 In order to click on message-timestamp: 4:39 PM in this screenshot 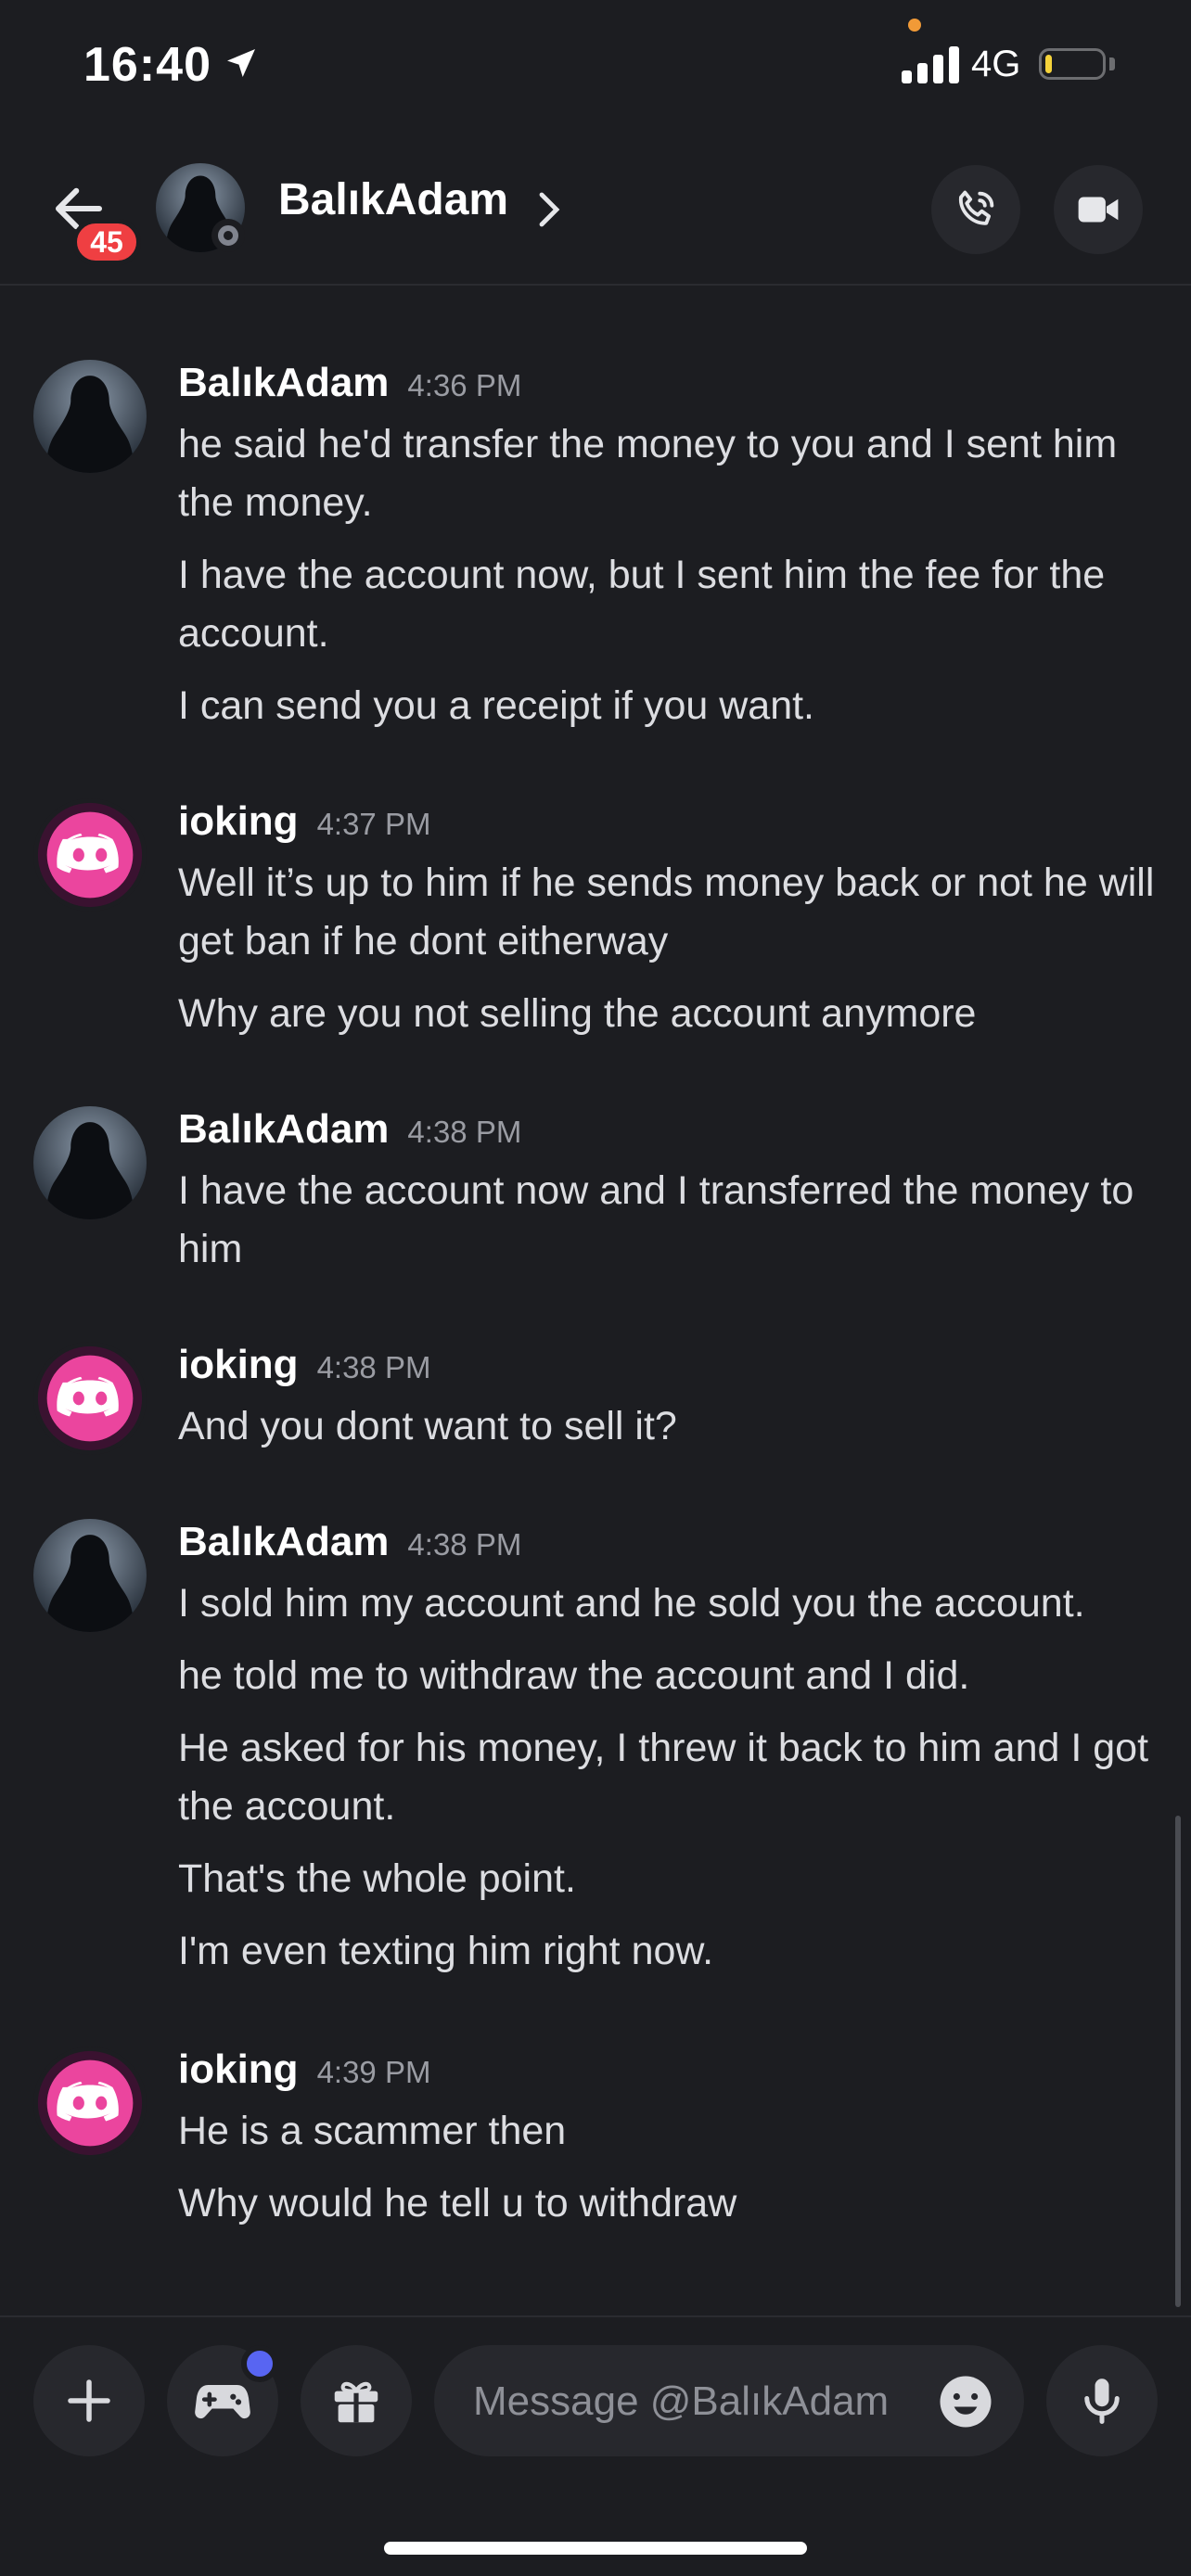, I will do `click(373, 2072)`.